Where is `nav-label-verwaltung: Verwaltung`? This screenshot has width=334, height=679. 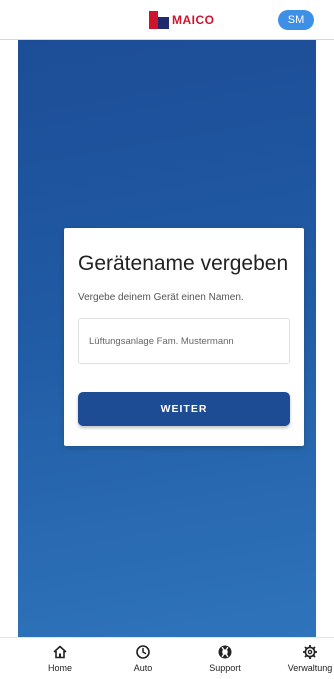
nav-label-verwaltung: Verwaltung is located at coordinates (310, 668).